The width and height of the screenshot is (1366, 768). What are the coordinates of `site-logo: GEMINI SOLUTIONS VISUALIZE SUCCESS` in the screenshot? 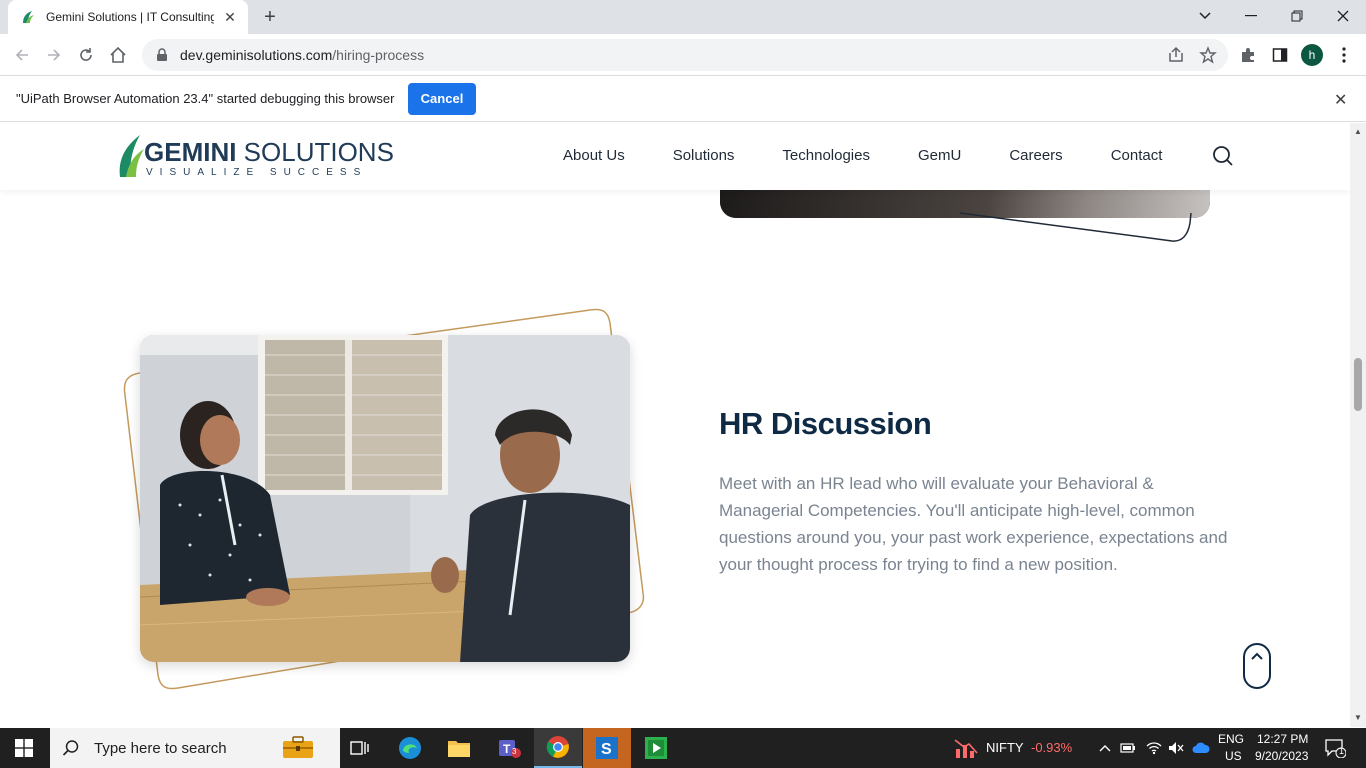 It's located at (255, 157).